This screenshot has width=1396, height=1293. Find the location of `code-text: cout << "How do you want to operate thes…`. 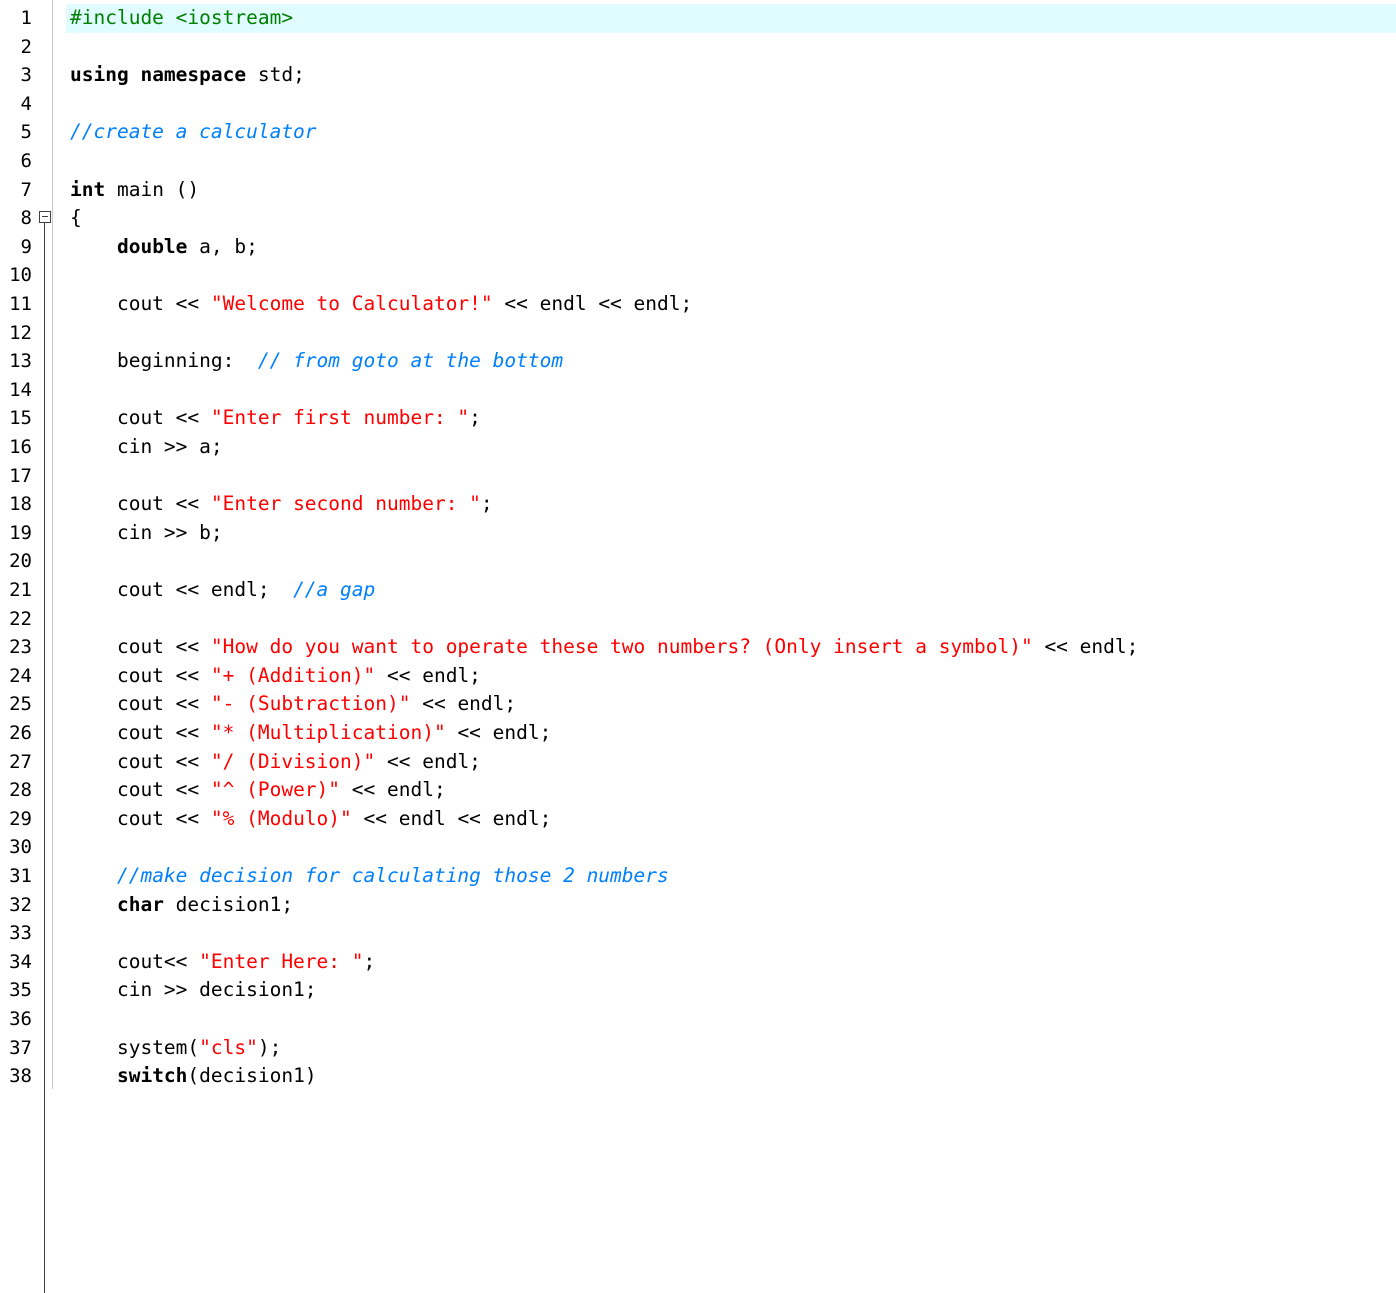

code-text: cout << "How do you want to operate thes… is located at coordinates (731, 647).